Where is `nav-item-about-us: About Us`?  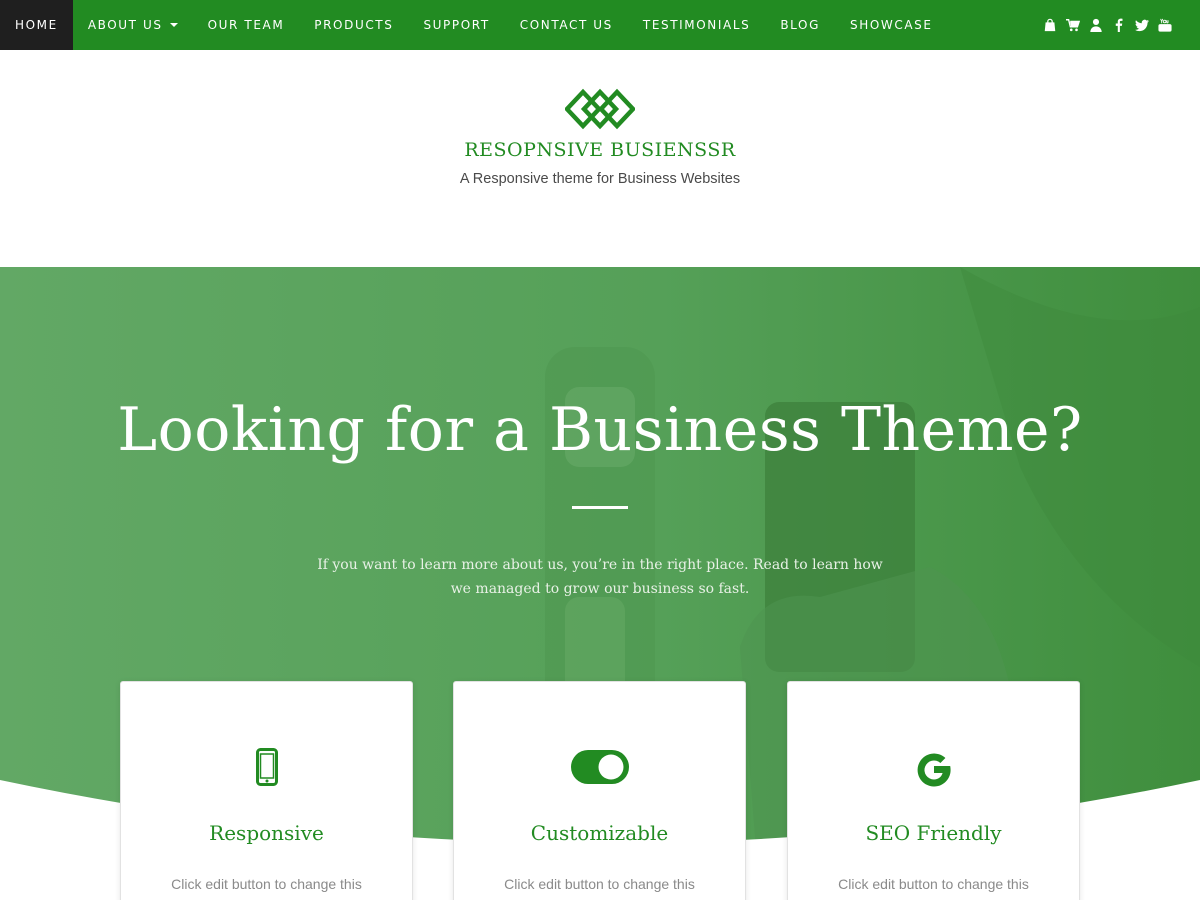
nav-item-about-us: About Us is located at coordinates (133, 25).